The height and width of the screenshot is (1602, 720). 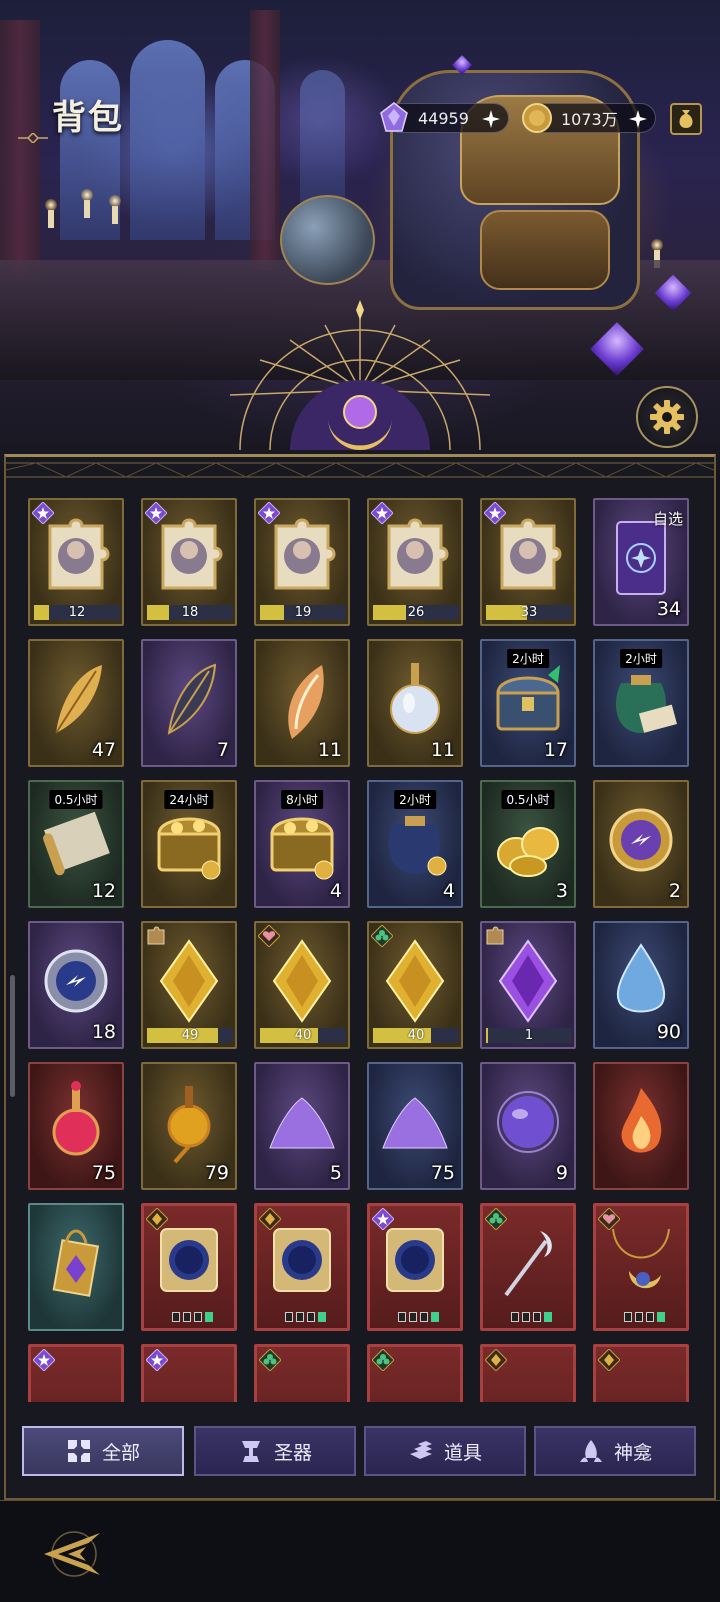 What do you see at coordinates (641, 844) in the screenshot?
I see `inventory-item: 2` at bounding box center [641, 844].